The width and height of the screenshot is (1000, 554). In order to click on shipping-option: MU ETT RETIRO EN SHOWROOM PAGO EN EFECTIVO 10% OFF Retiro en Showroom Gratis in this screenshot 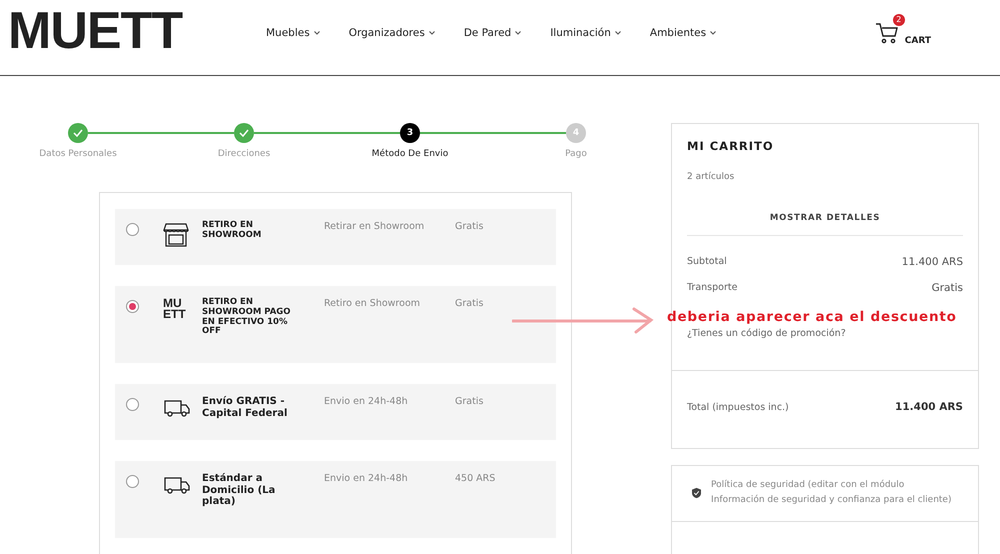, I will do `click(335, 324)`.